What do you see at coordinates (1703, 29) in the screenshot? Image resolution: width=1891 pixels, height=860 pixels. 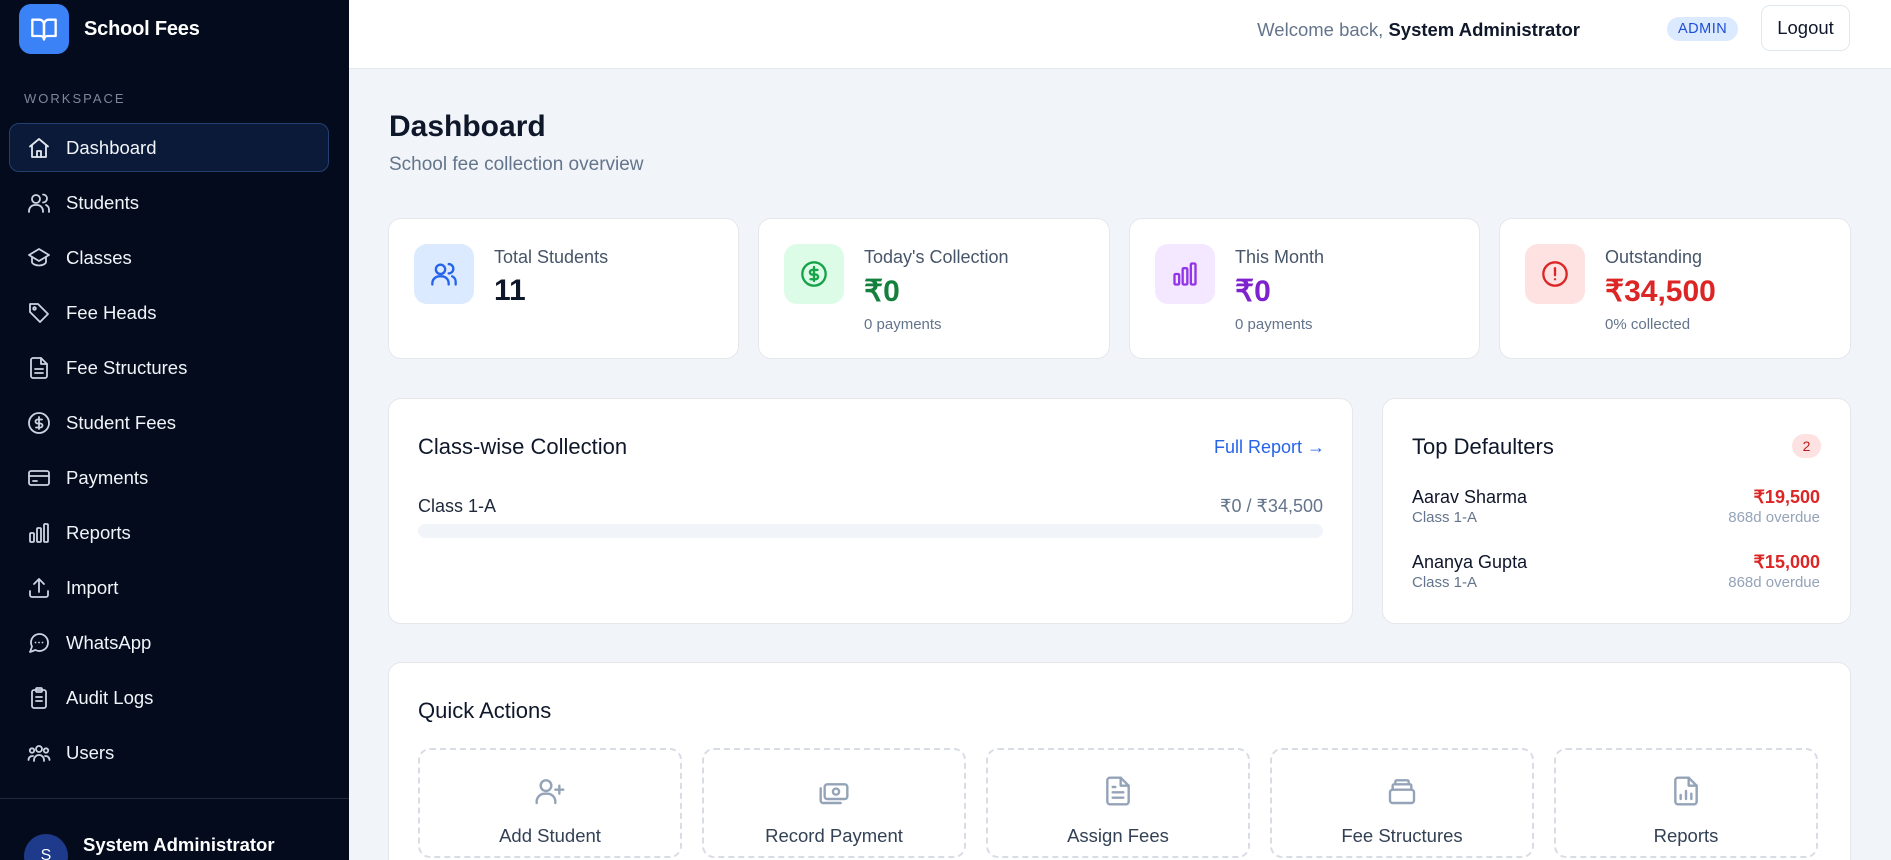 I see `role-badge: ADMIN` at bounding box center [1703, 29].